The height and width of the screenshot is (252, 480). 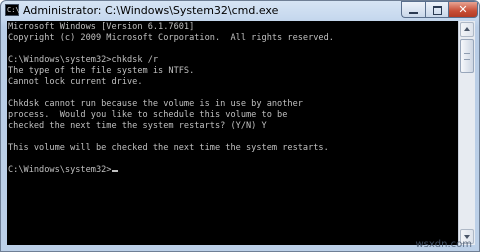 I want to click on scroll-thumb, so click(x=467, y=56).